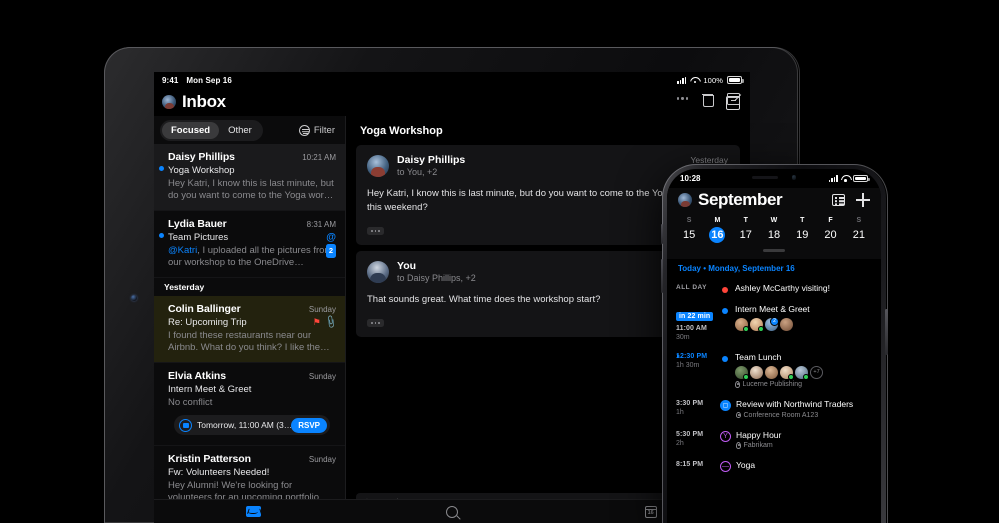 This screenshot has height=523, width=999. What do you see at coordinates (691, 328) in the screenshot?
I see `event-time: 11:00 AM` at bounding box center [691, 328].